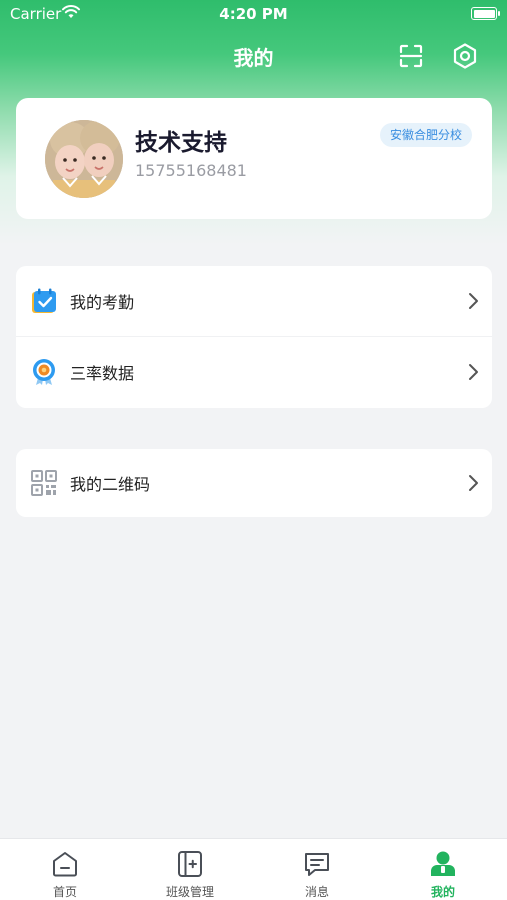  I want to click on menu-item-qr-code: 我的二维码, so click(254, 483).